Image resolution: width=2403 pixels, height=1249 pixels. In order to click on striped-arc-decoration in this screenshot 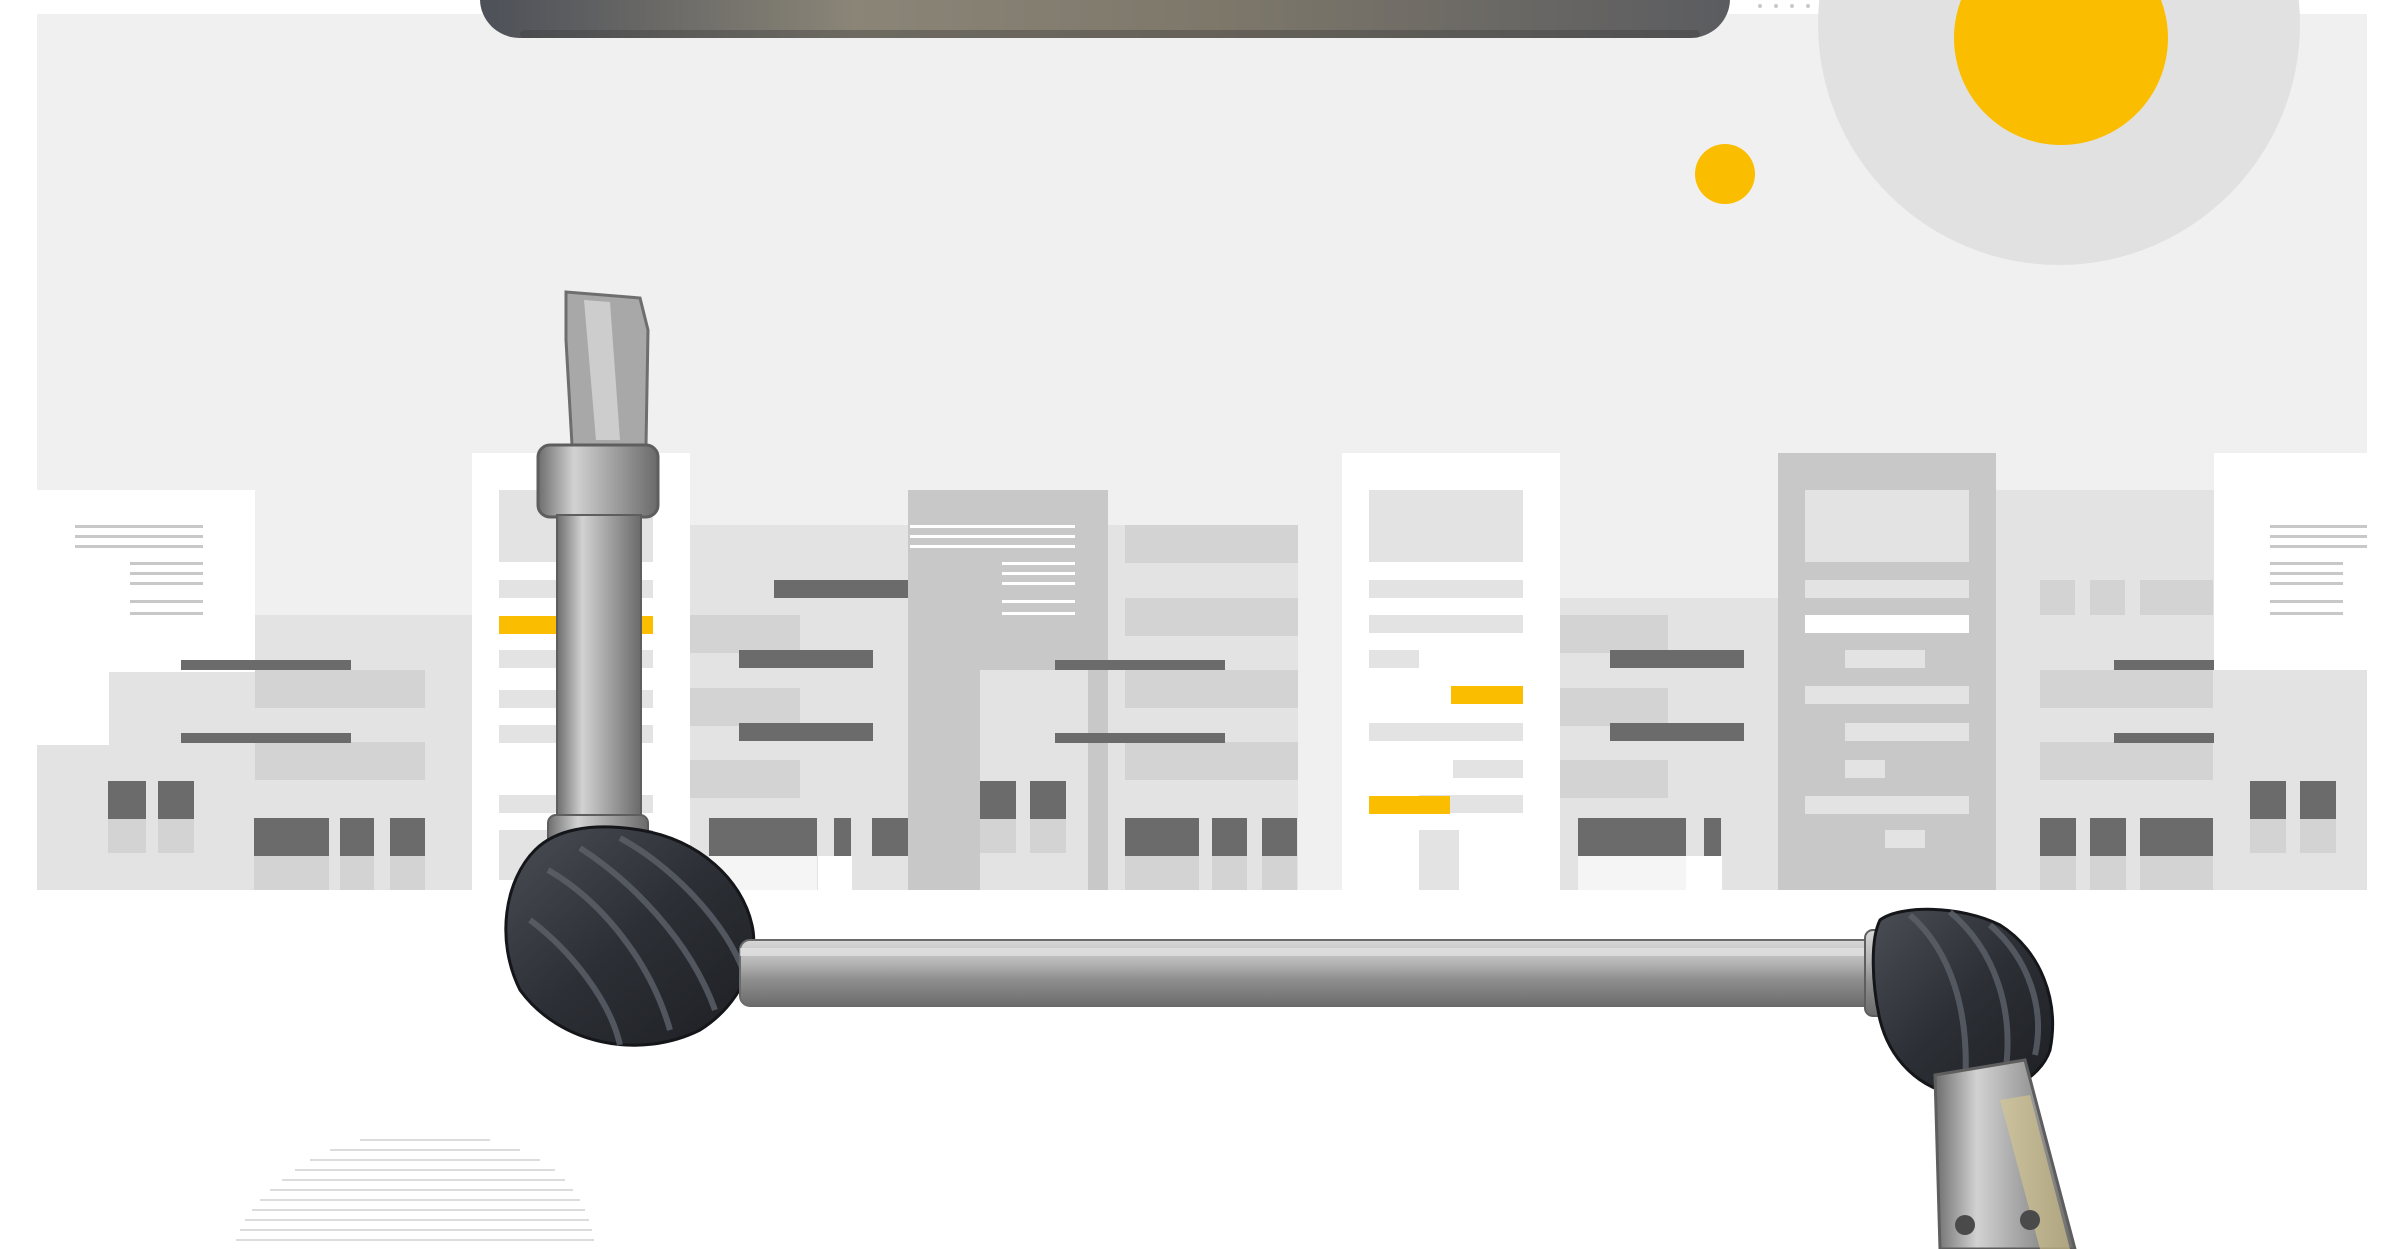, I will do `click(415, 1190)`.